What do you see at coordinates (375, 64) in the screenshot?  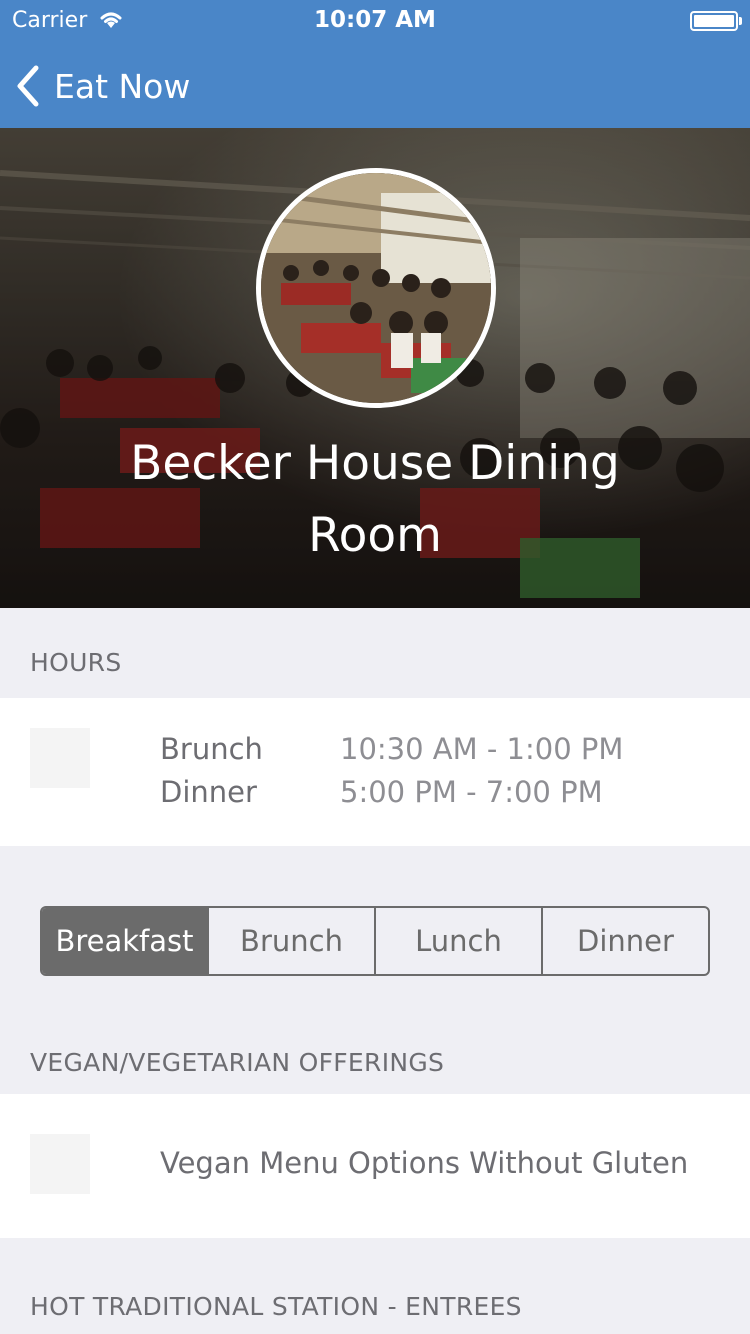 I see `navigation-bar: Carrier 10:07 AM Eat Now` at bounding box center [375, 64].